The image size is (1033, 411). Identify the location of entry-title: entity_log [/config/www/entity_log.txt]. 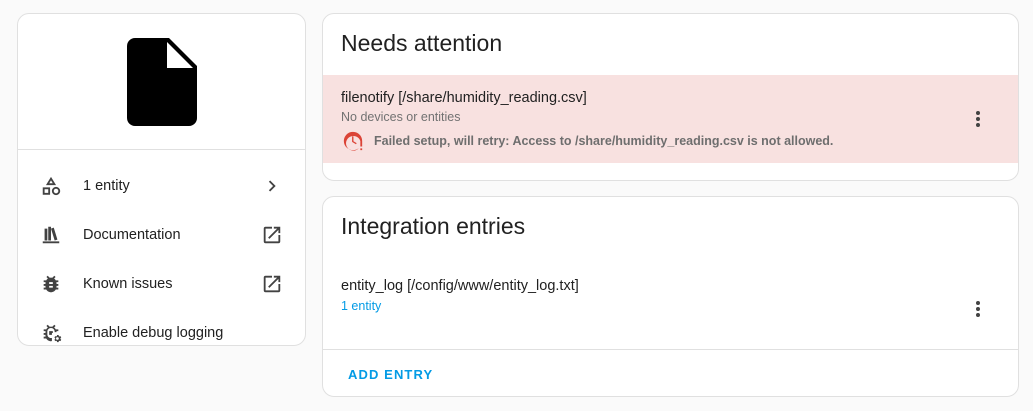
(460, 286).